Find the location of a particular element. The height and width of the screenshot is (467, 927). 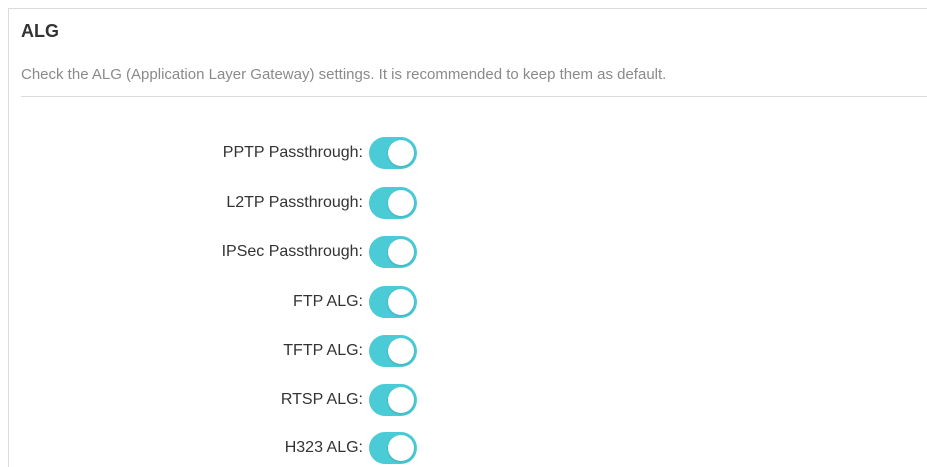

setting-label: L2TP Passthrough: is located at coordinates (294, 202).